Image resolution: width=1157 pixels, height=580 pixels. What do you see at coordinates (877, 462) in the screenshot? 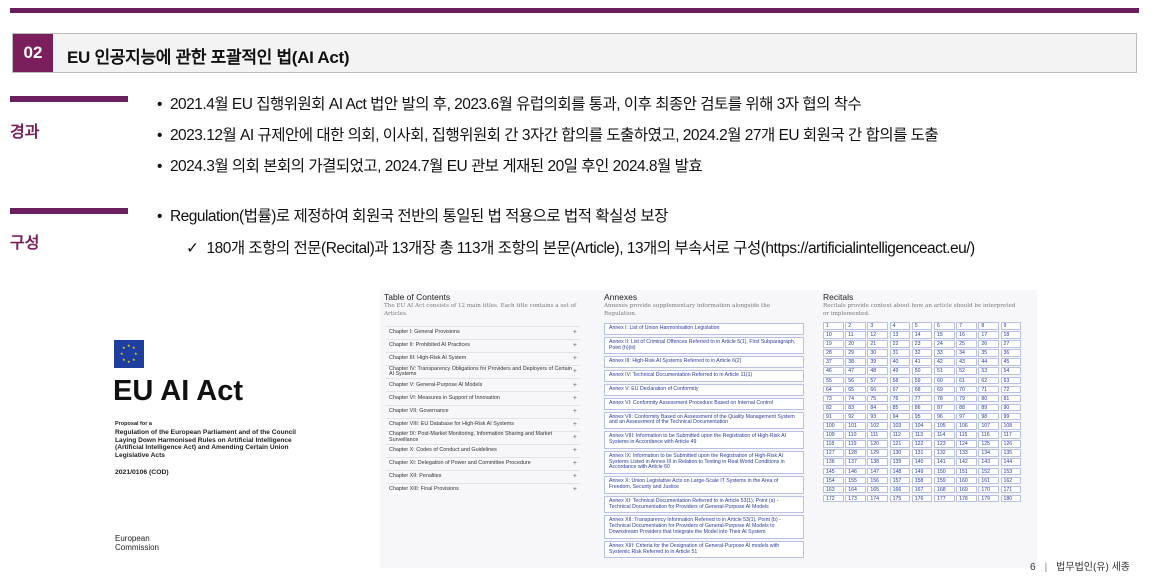
I see `recital-link: 138` at bounding box center [877, 462].